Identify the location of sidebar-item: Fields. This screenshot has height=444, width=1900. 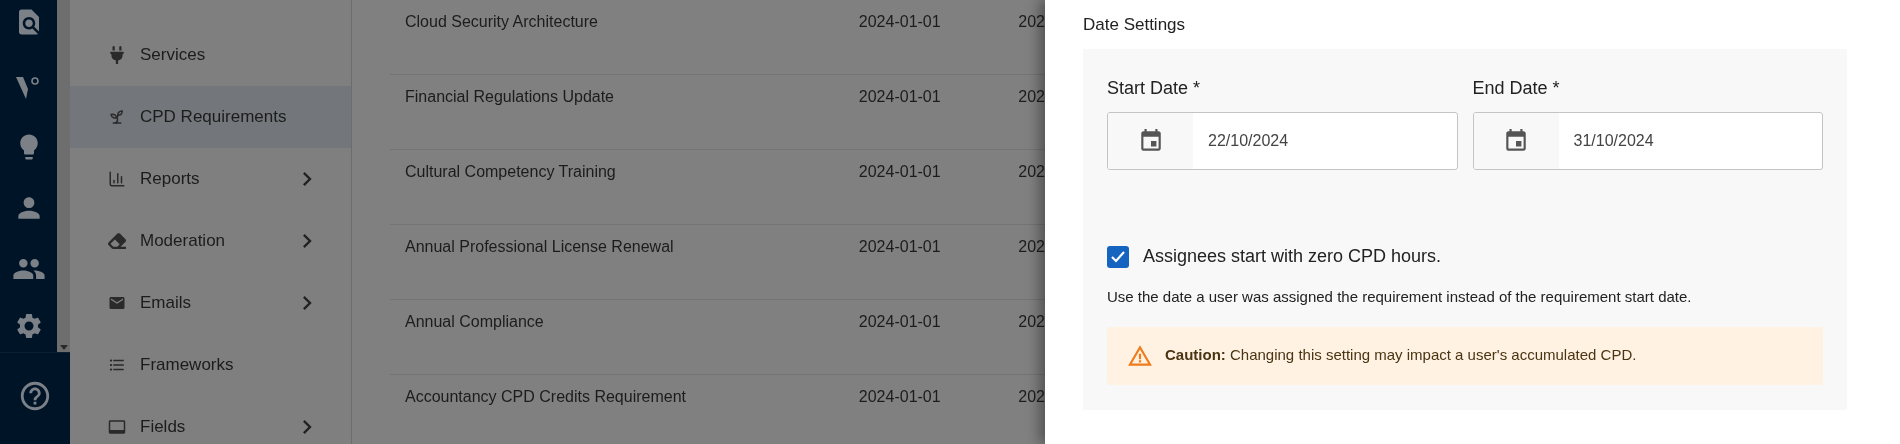
(210, 420).